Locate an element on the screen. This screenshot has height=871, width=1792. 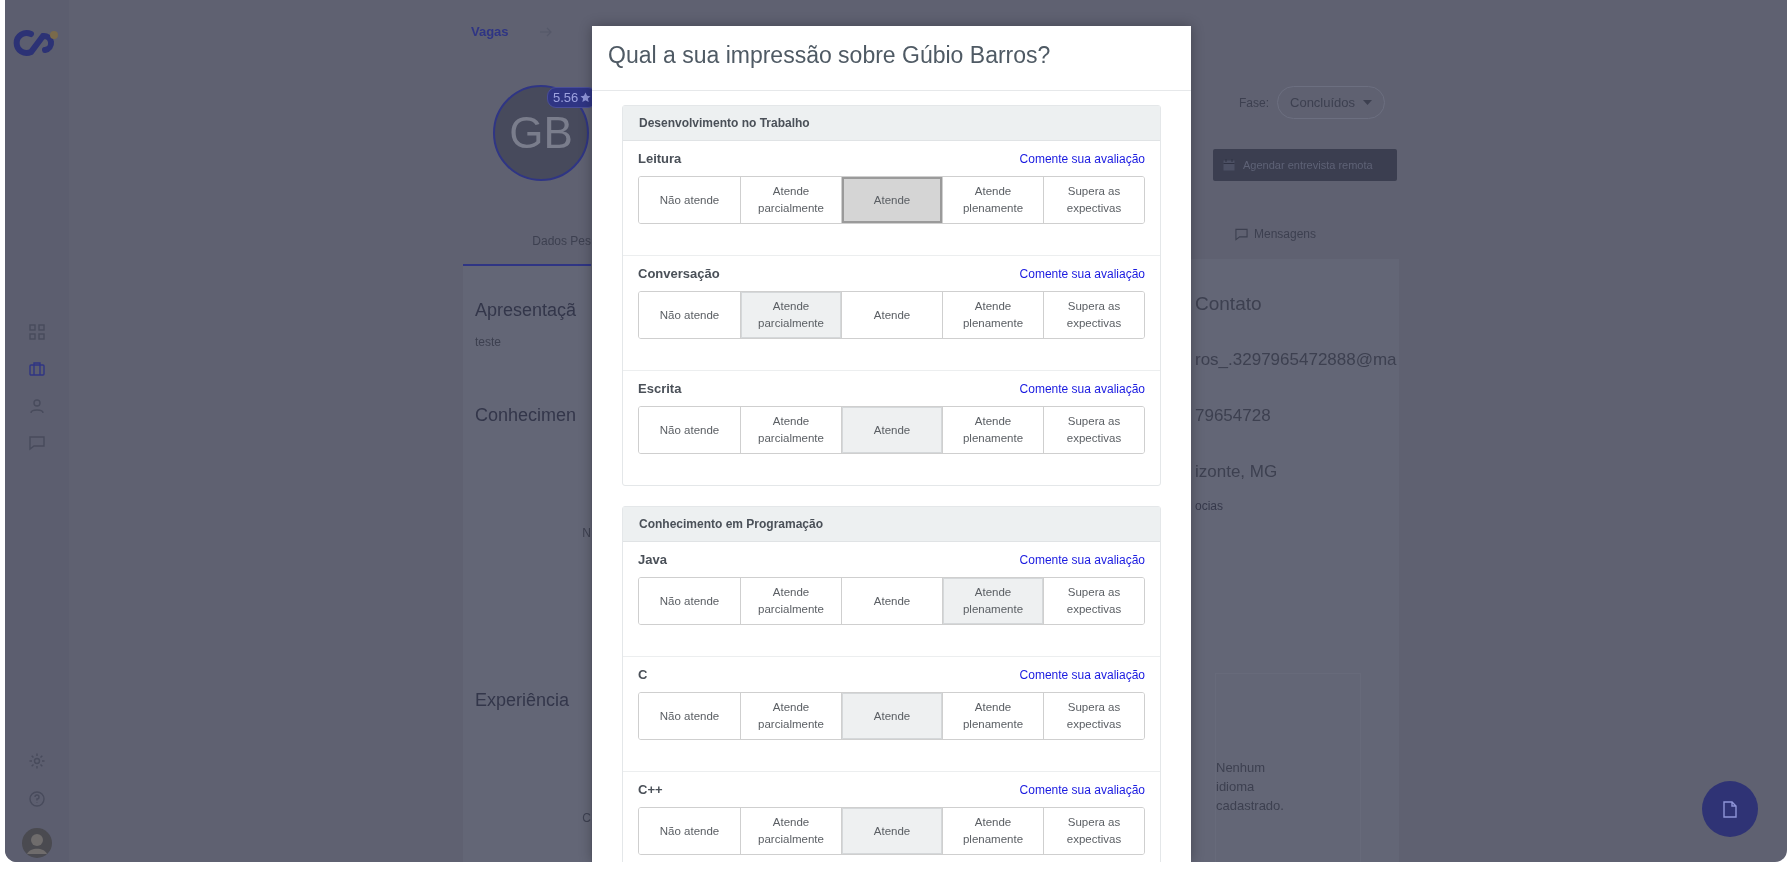
logo-icon is located at coordinates (37, 43).